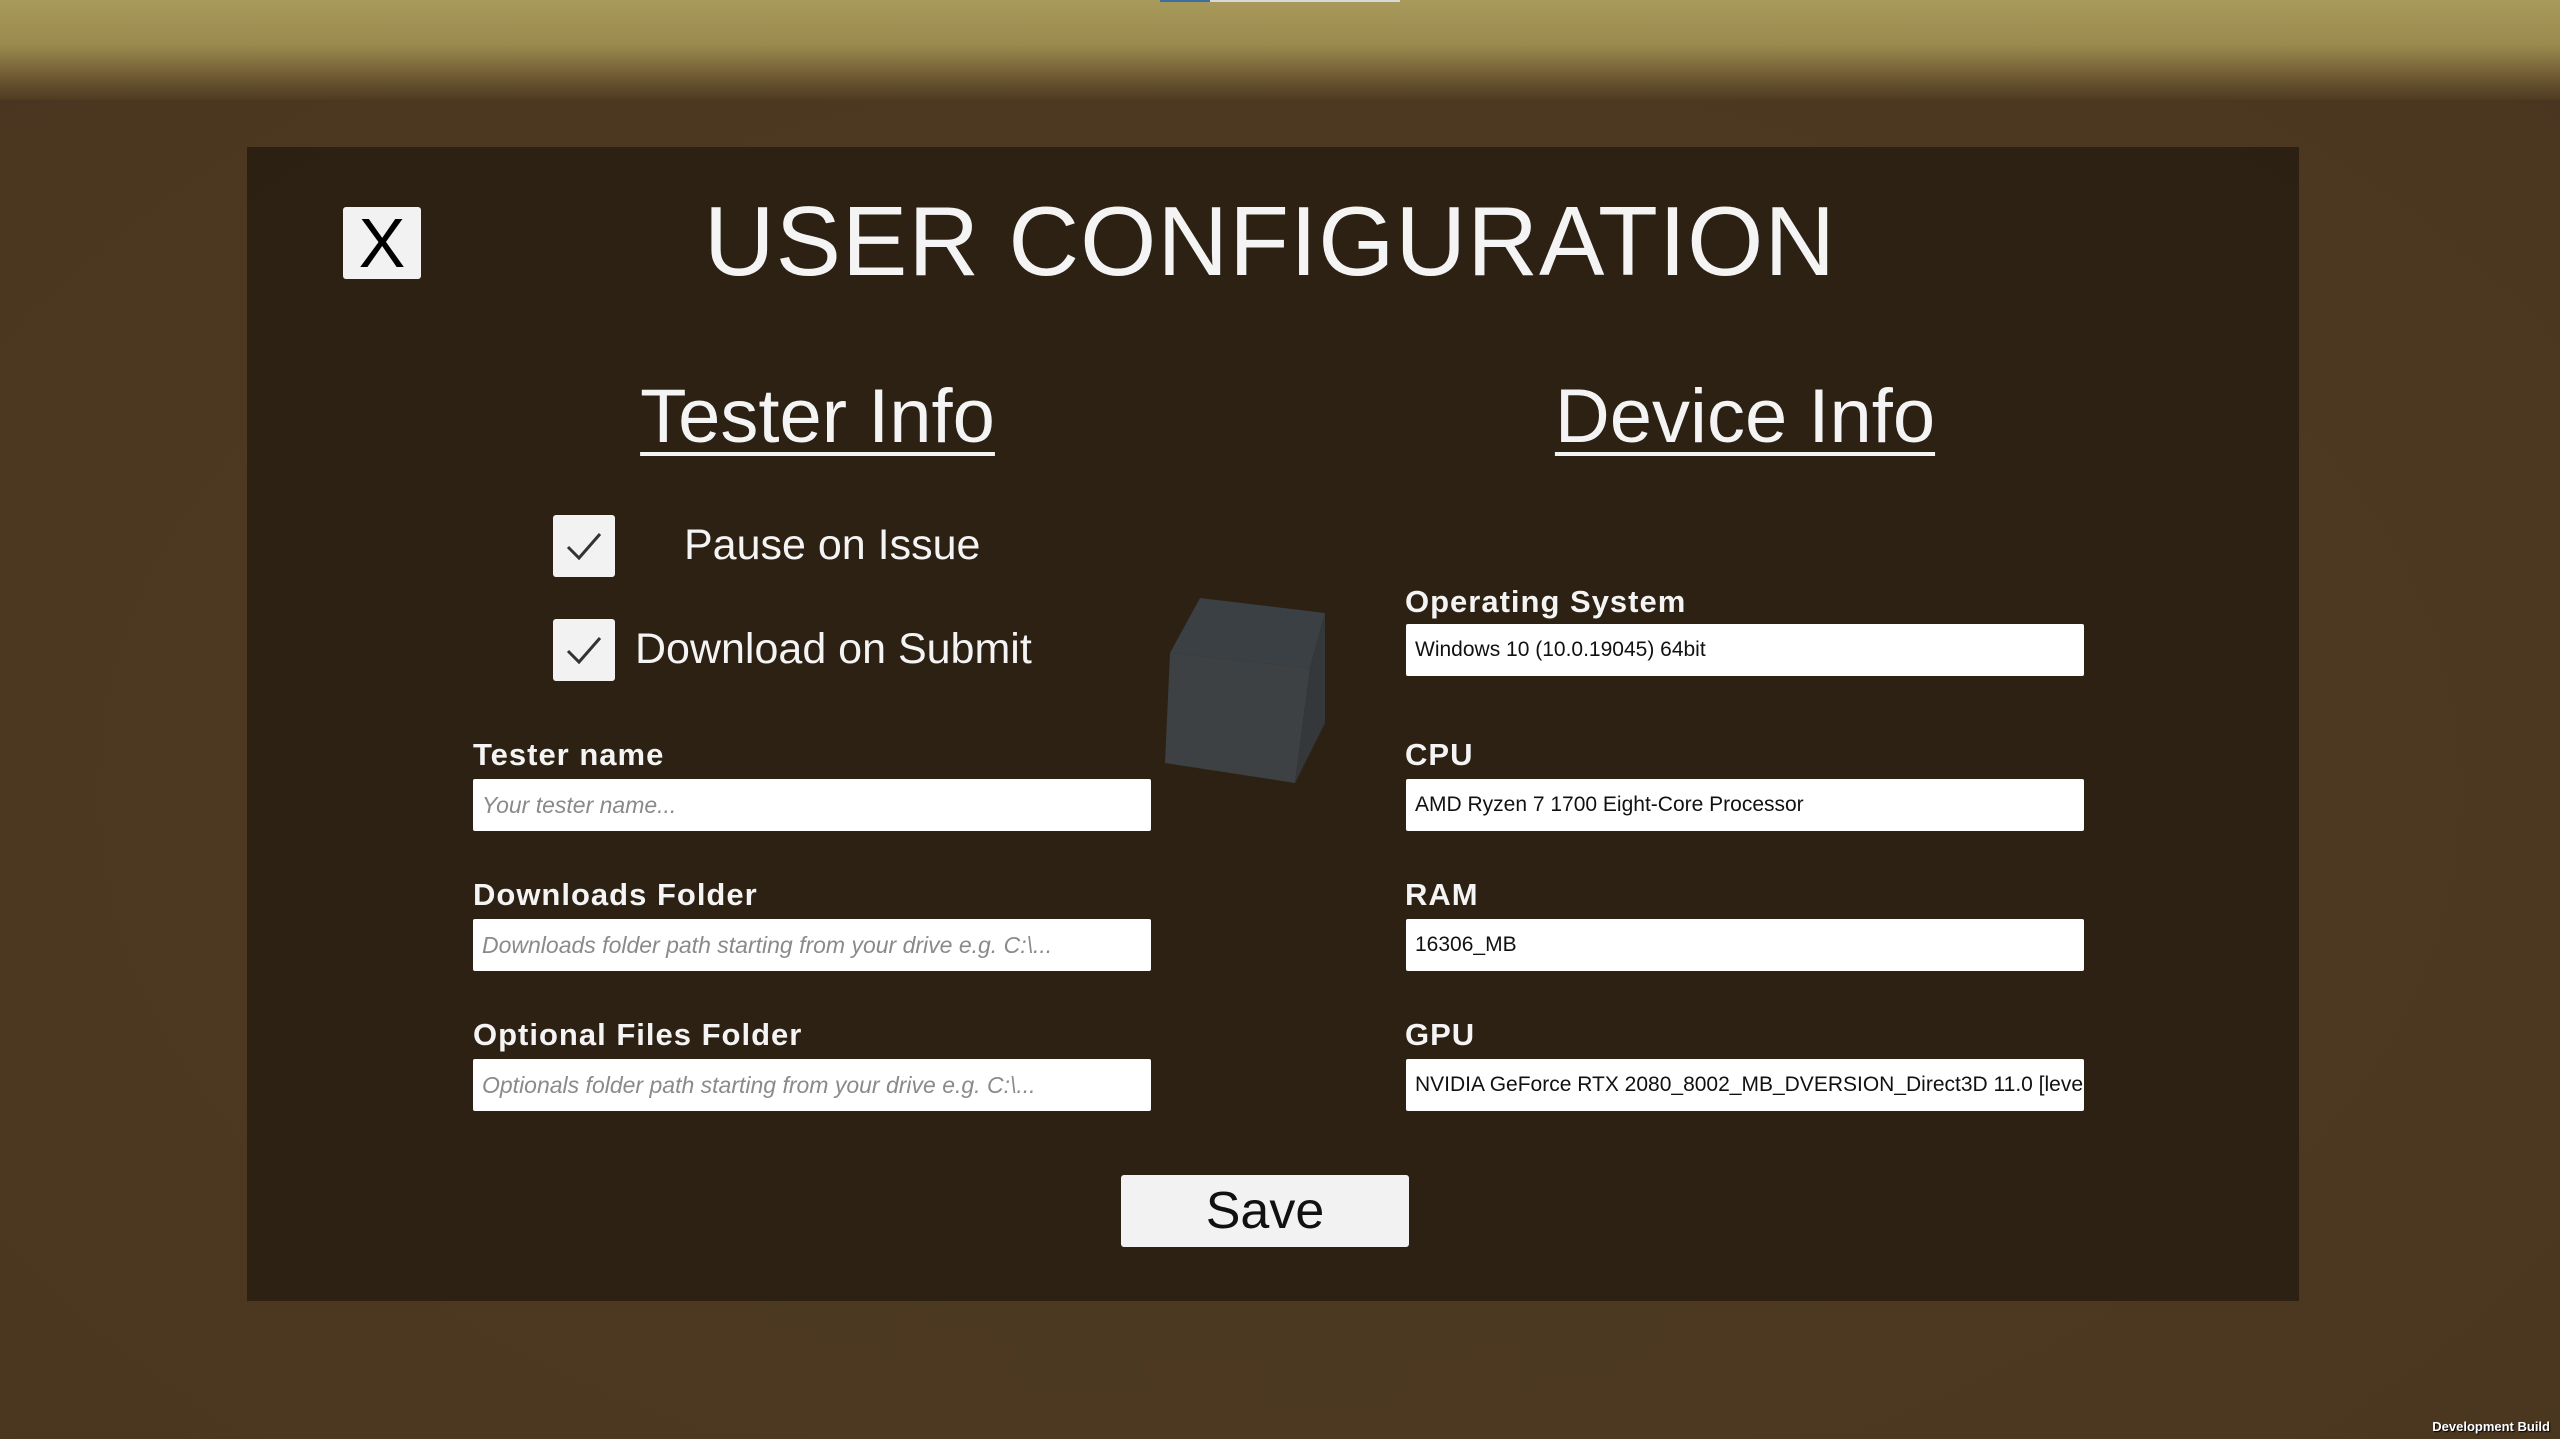 The image size is (2560, 1439). What do you see at coordinates (615, 894) in the screenshot?
I see `downloads-folder-label: Downloads Folder` at bounding box center [615, 894].